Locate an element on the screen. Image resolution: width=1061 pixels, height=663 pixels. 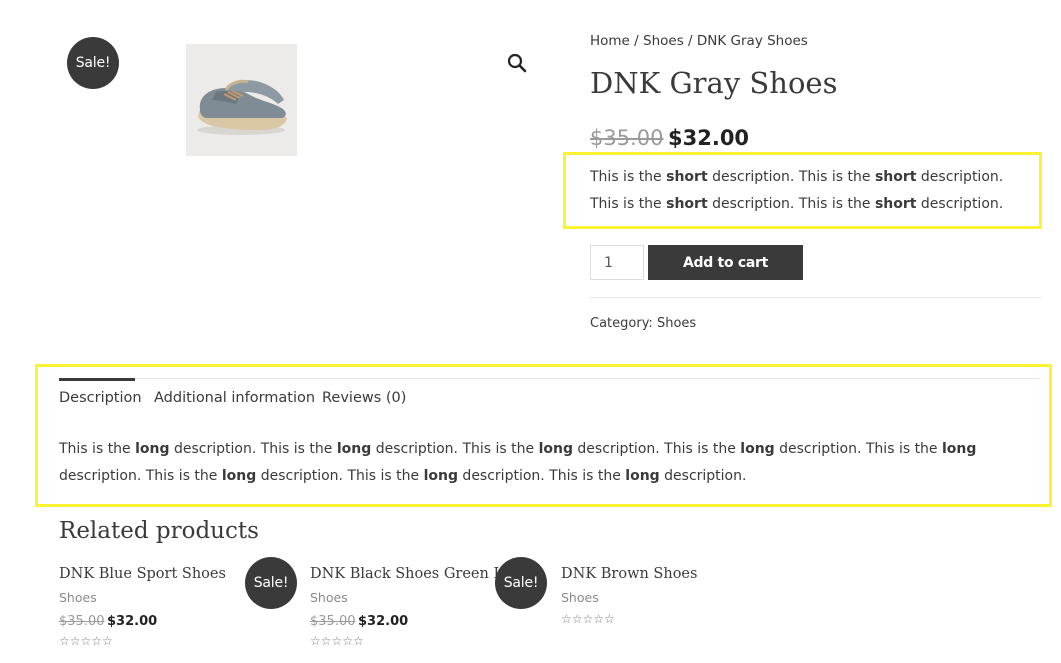
shoe-illustration is located at coordinates (241, 100).